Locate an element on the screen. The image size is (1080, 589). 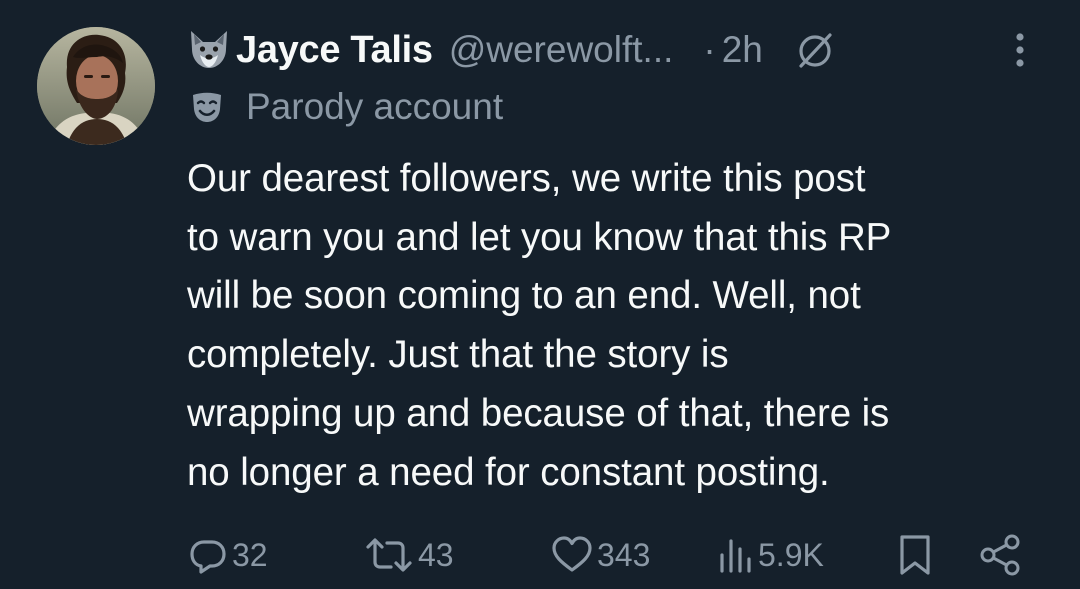
reply-icon is located at coordinates (208, 557).